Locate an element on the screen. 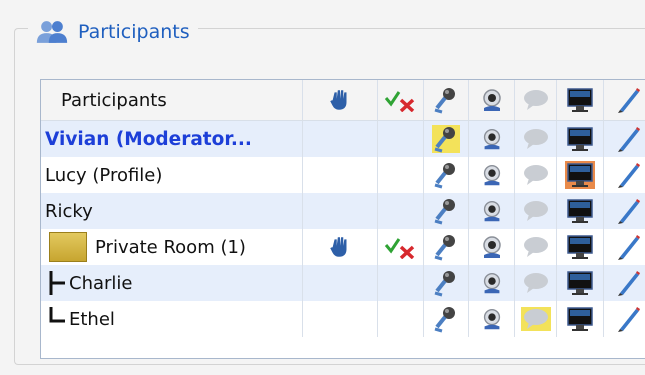  column-header-participants: Participants is located at coordinates (172, 100).